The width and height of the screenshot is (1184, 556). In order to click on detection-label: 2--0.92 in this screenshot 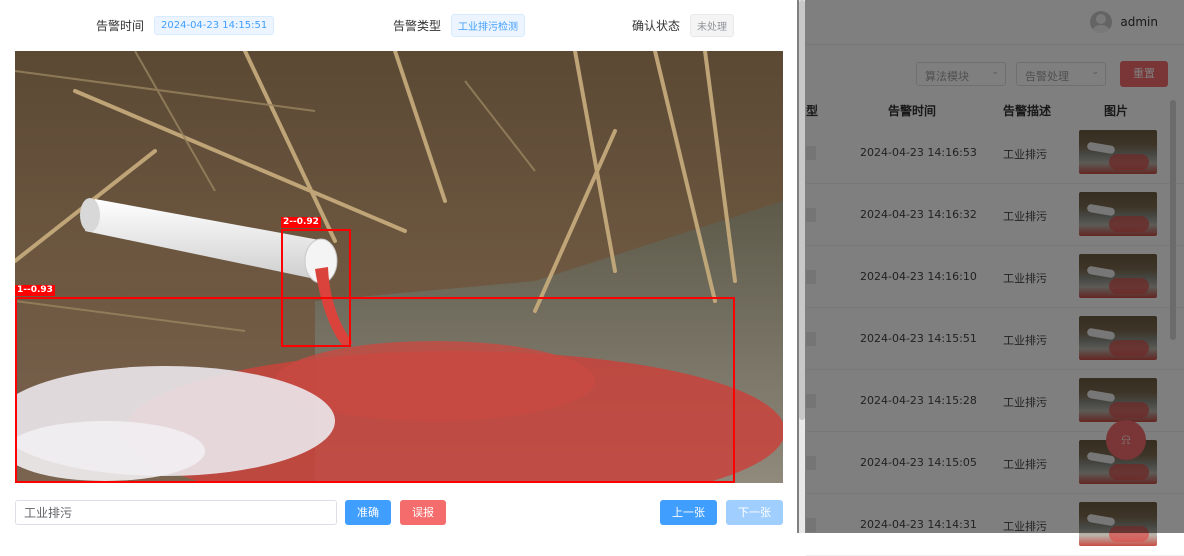, I will do `click(301, 222)`.